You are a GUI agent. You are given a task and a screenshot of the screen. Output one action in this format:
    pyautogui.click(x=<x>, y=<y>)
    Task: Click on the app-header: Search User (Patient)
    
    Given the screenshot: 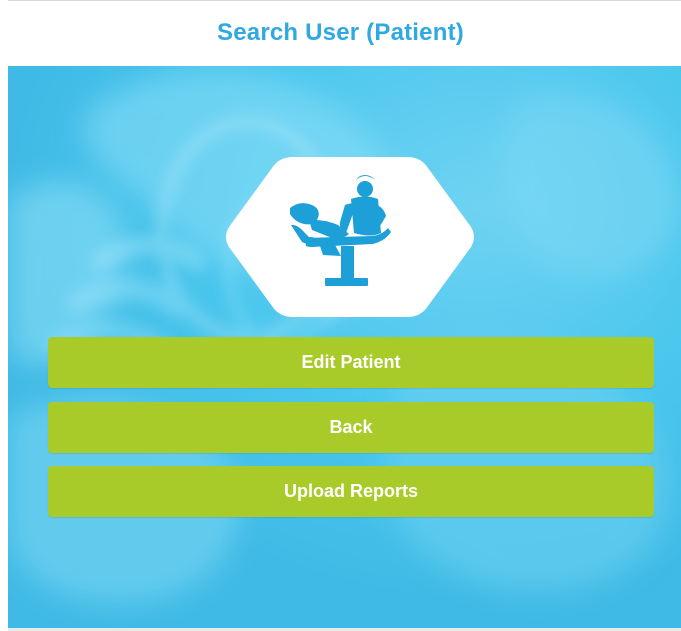 What is the action you would take?
    pyautogui.click(x=340, y=33)
    